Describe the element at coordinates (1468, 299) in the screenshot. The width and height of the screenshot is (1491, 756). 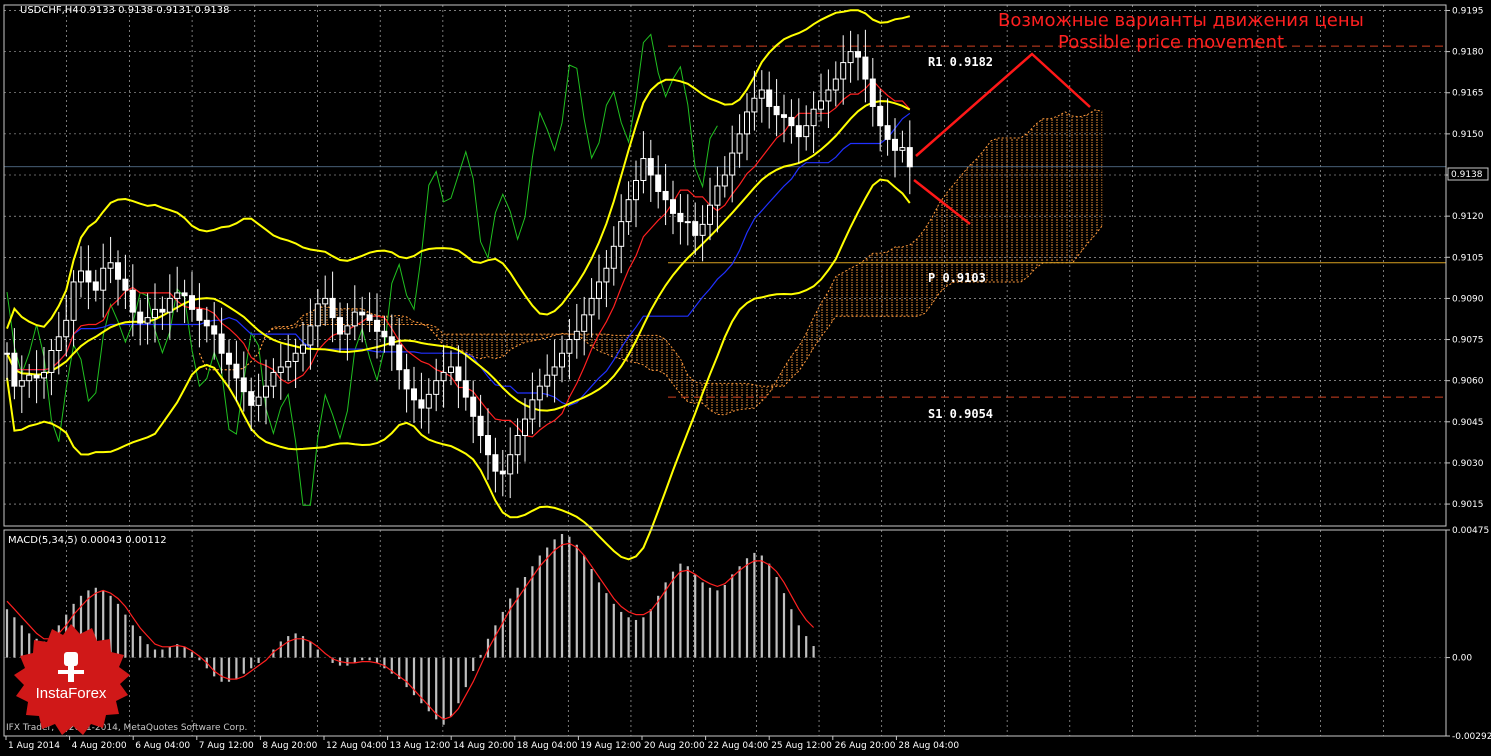
I see `y-tick-label: 0.9090` at that location.